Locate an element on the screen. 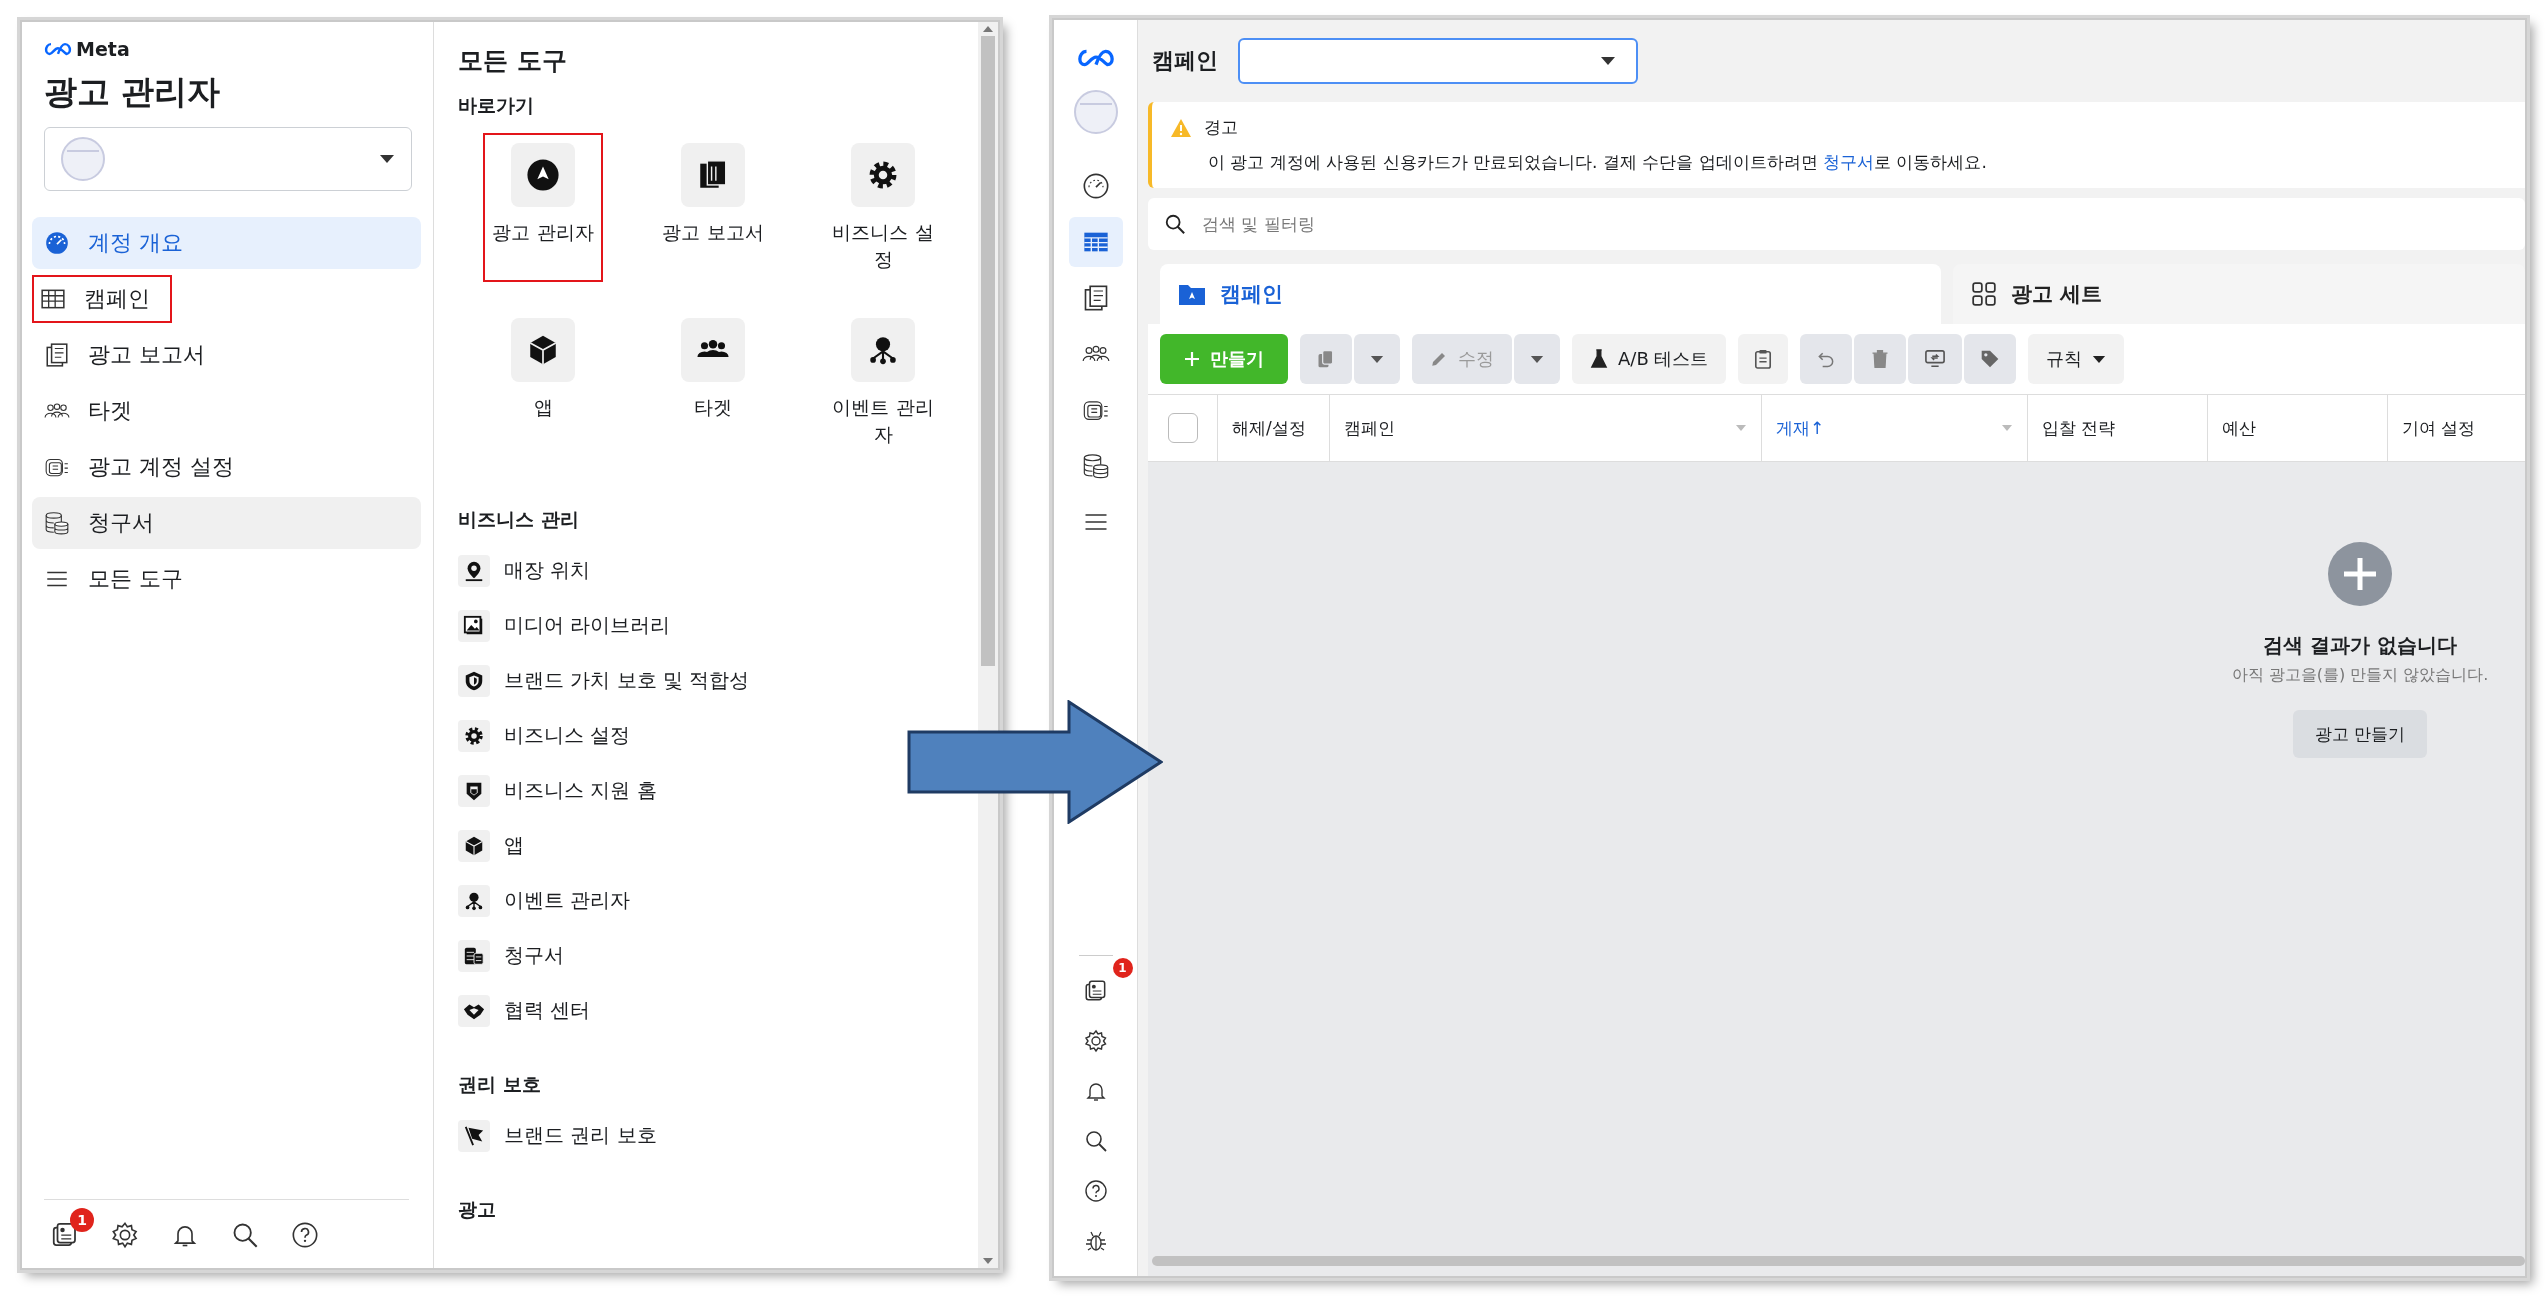  create-ad-button: 광고 만들기 is located at coordinates (2360, 734).